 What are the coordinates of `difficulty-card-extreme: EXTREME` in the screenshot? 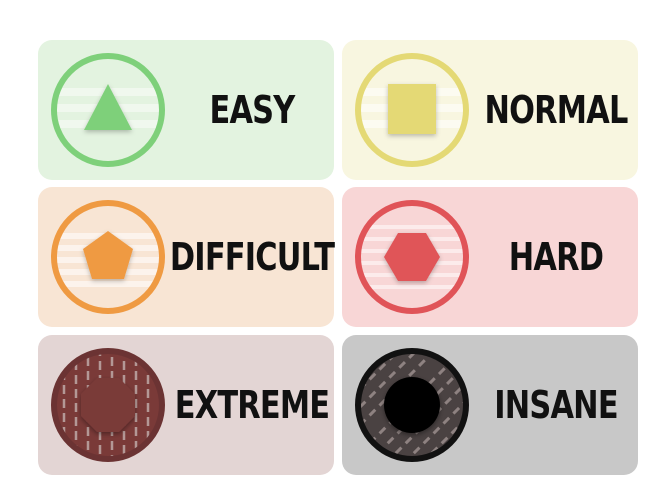 It's located at (186, 405).